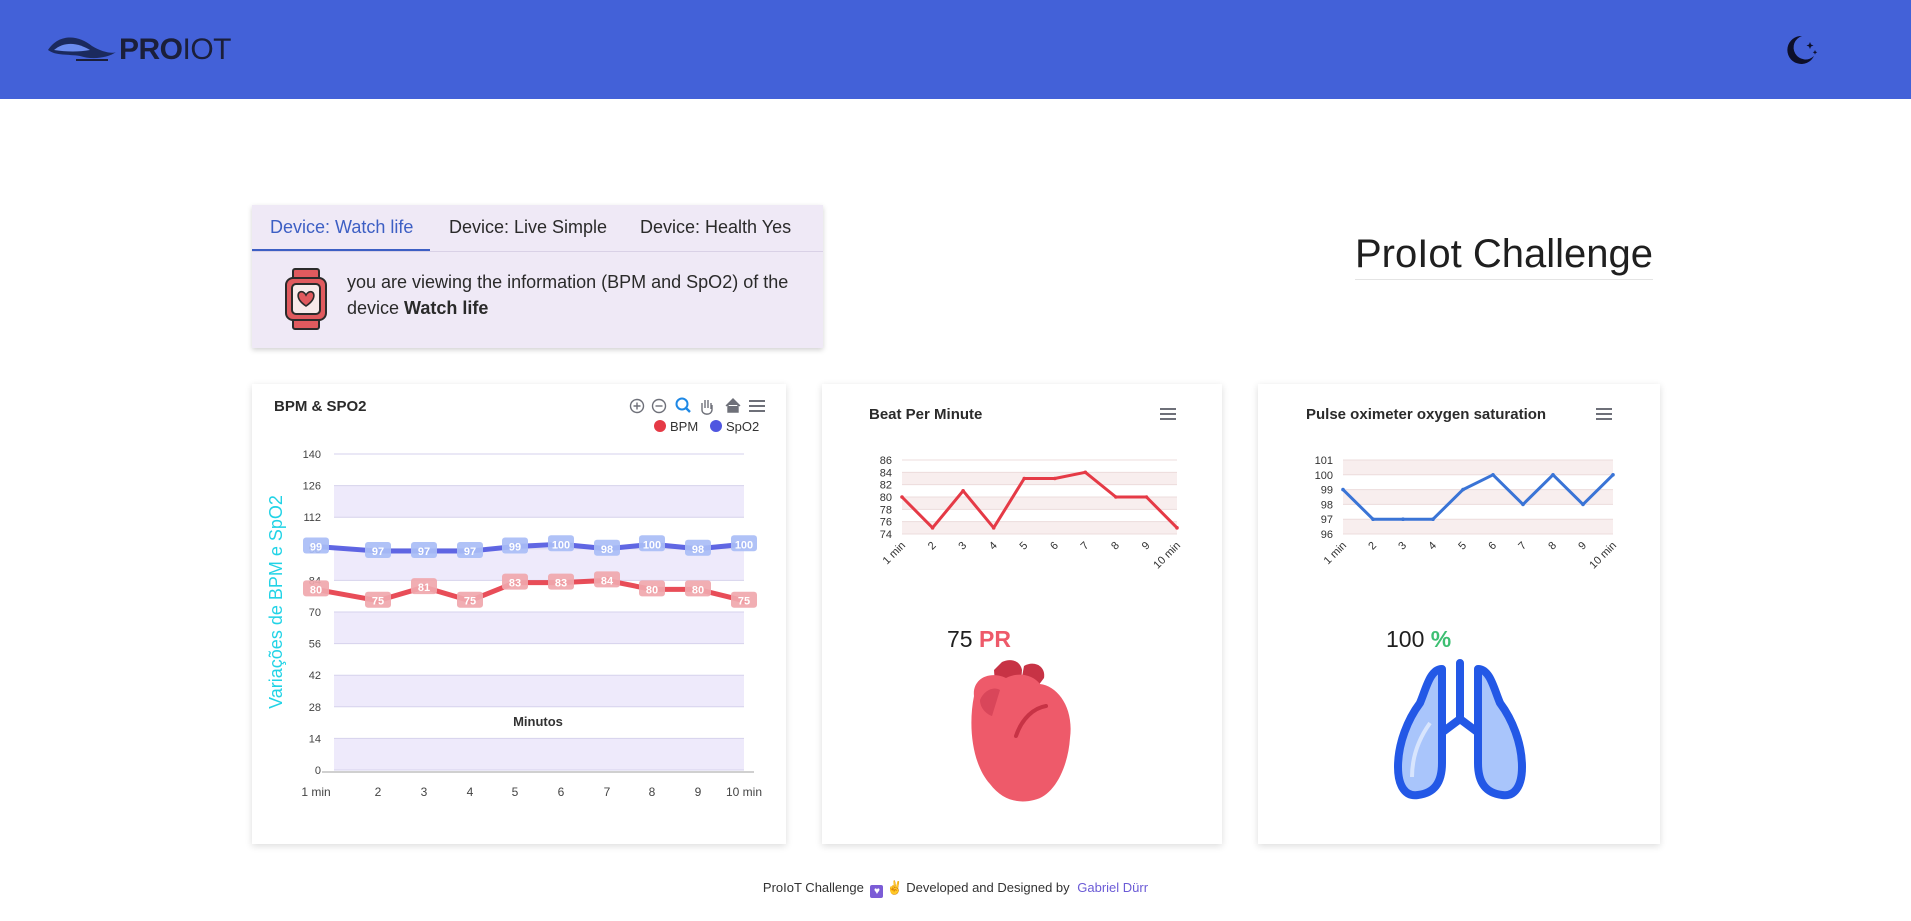  What do you see at coordinates (742, 426) in the screenshot?
I see `legend-spo2-label: SpO2` at bounding box center [742, 426].